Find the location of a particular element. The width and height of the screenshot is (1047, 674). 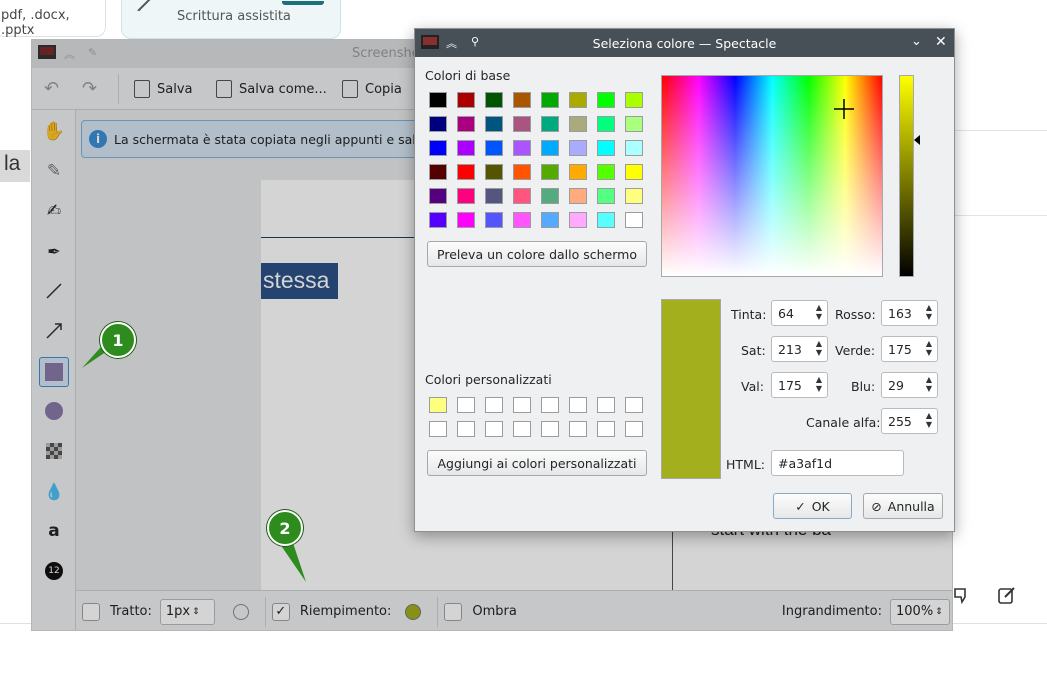

blur-tool: 💧 is located at coordinates (54, 491).